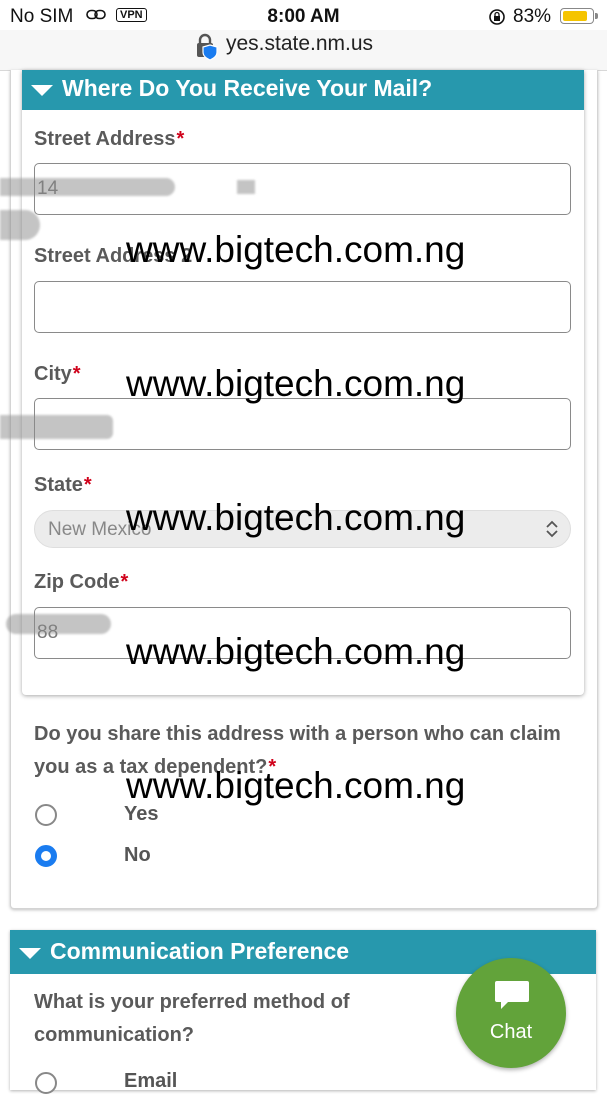 Image resolution: width=607 pixels, height=1094 pixels. I want to click on radio-yes-label: Yes, so click(141, 814).